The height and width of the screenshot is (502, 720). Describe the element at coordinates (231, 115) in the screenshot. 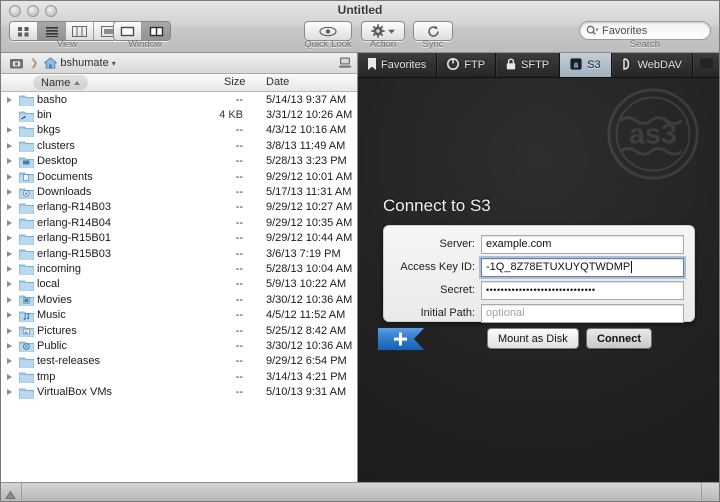

I see `file-size: 4 KB` at that location.